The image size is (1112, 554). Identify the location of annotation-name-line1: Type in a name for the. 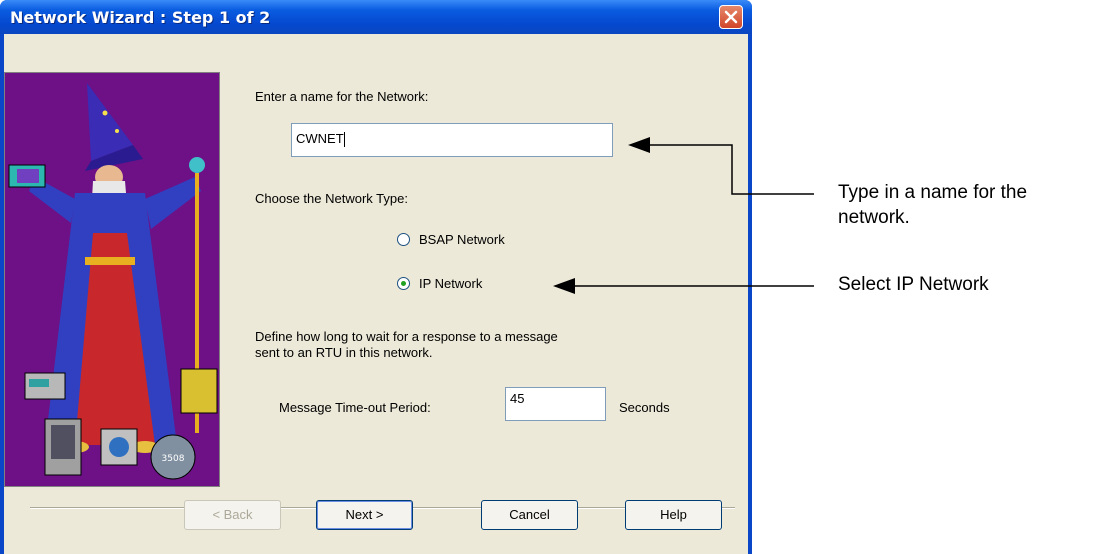
(933, 192).